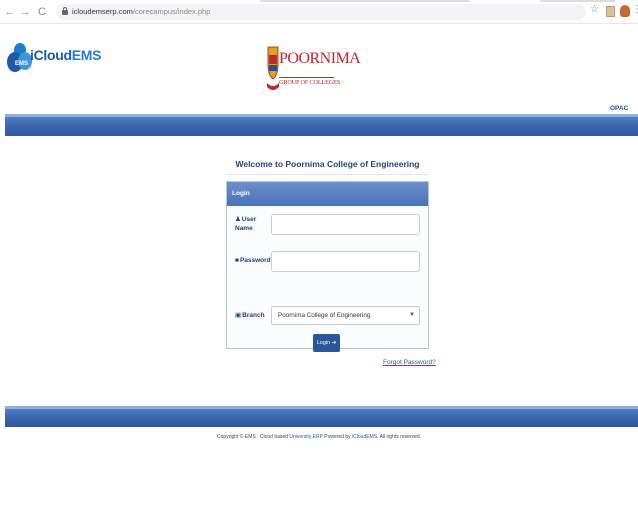 This screenshot has width=638, height=525. Describe the element at coordinates (51, 55) in the screenshot. I see `brand-prefix: iCloud` at that location.